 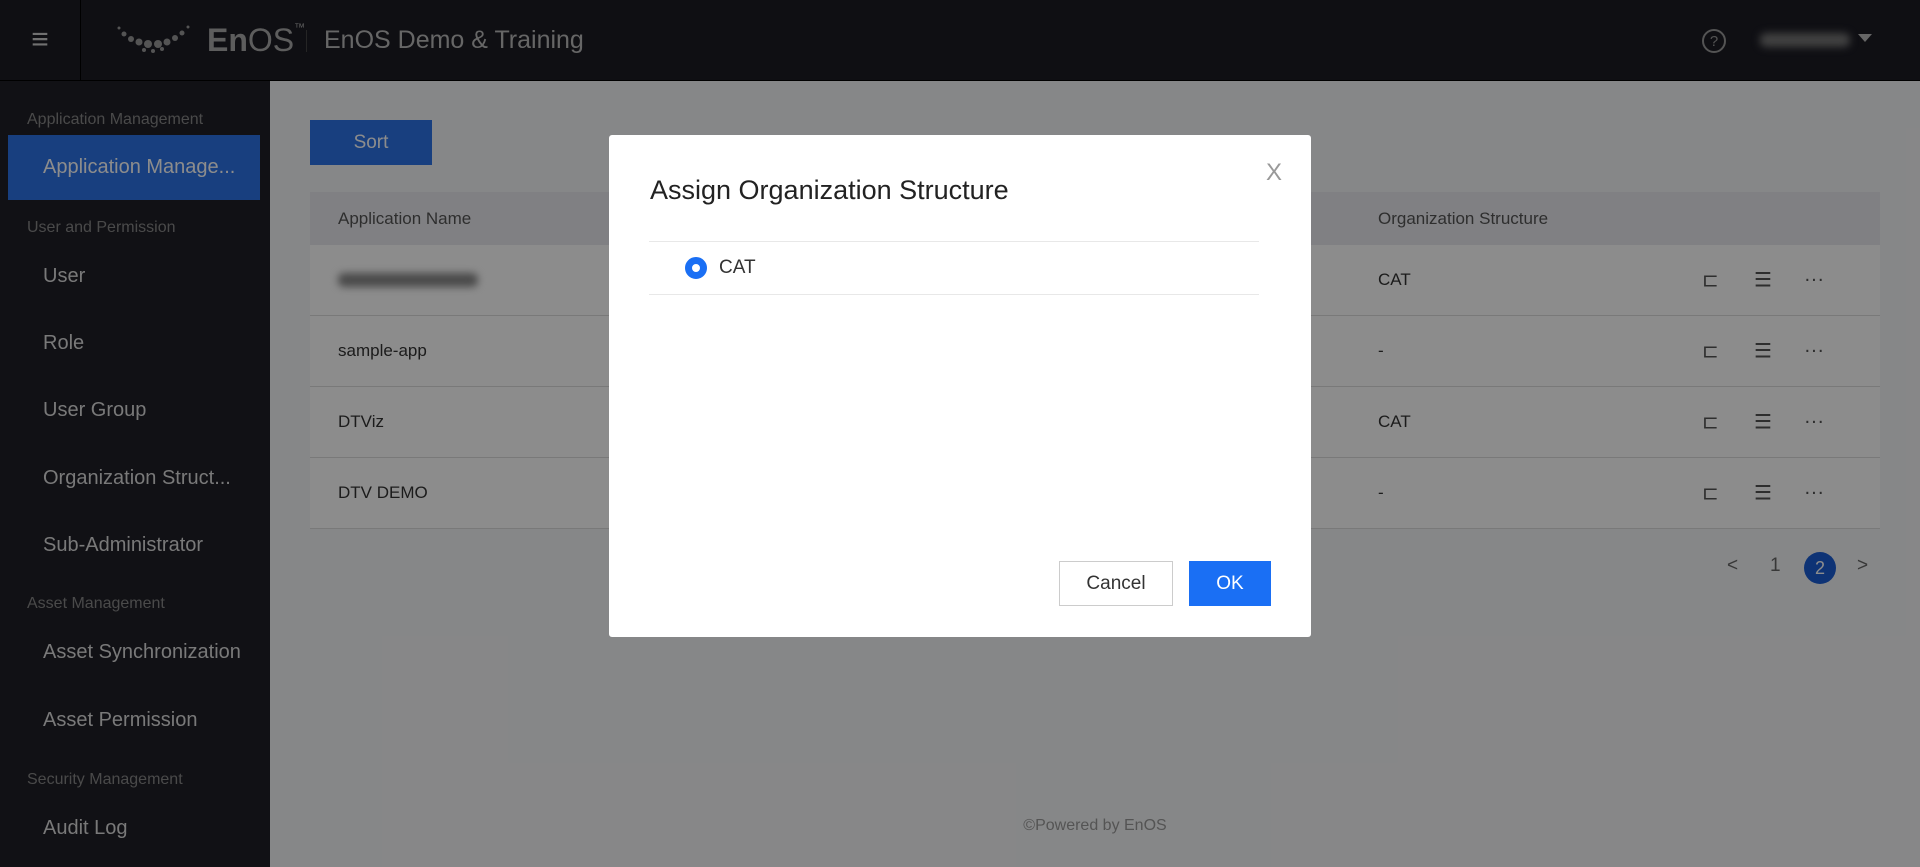 I want to click on radio-selected-icon, so click(x=696, y=268).